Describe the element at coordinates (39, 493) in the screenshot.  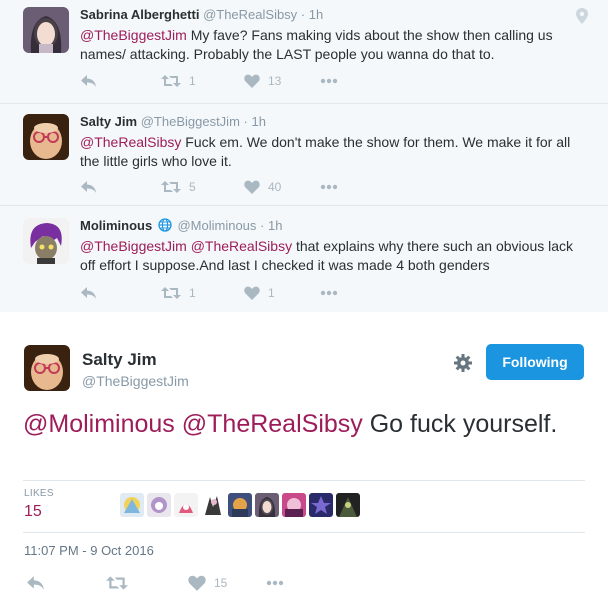
I see `likes-label: LIKES` at that location.